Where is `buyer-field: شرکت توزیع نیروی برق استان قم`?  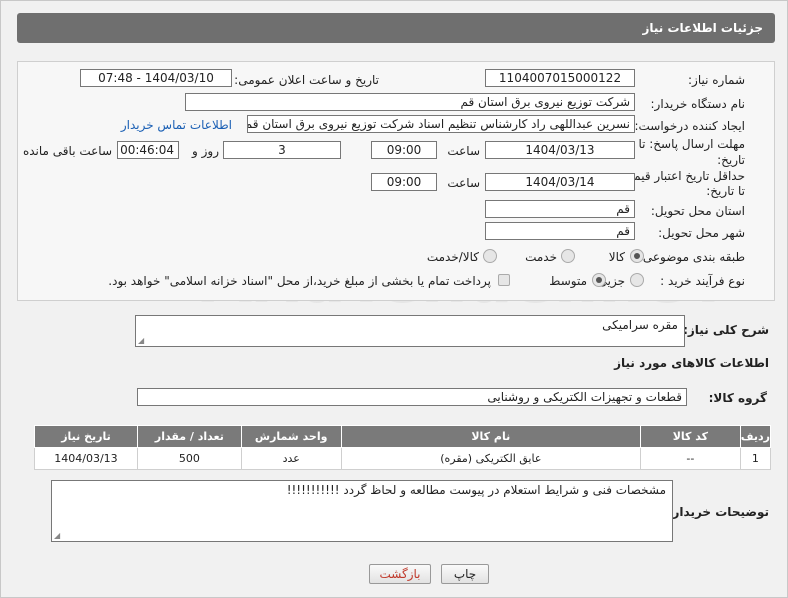 buyer-field: شرکت توزیع نیروی برق استان قم is located at coordinates (410, 102).